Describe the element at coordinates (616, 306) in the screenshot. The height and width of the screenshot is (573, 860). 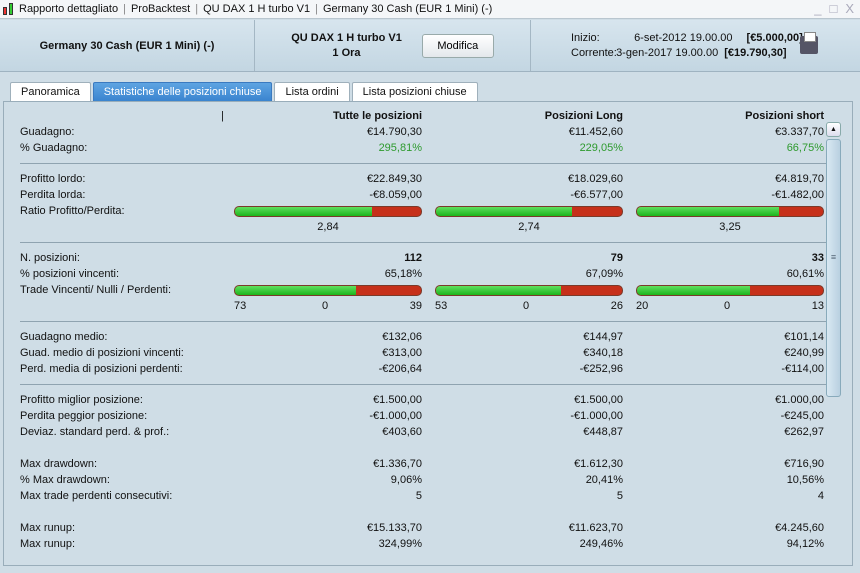
I see `trade-count: 26` at that location.